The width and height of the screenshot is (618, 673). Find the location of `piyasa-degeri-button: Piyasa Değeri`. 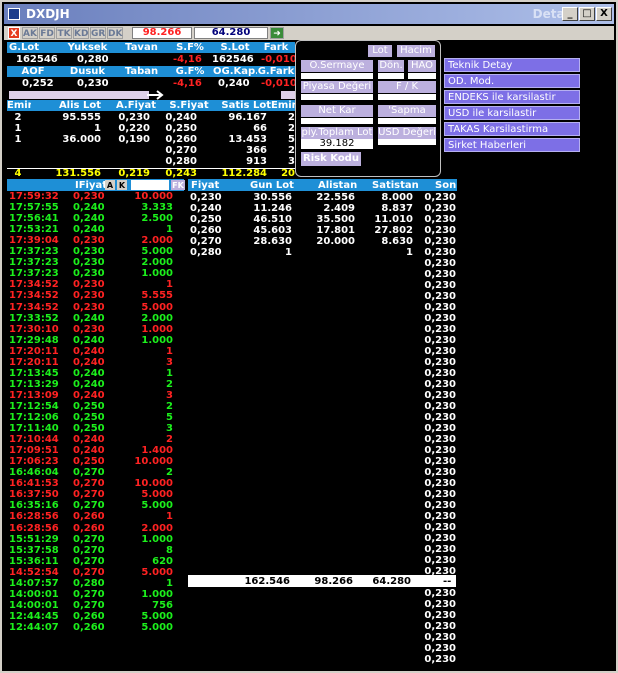

piyasa-degeri-button: Piyasa Değeri is located at coordinates (337, 87).